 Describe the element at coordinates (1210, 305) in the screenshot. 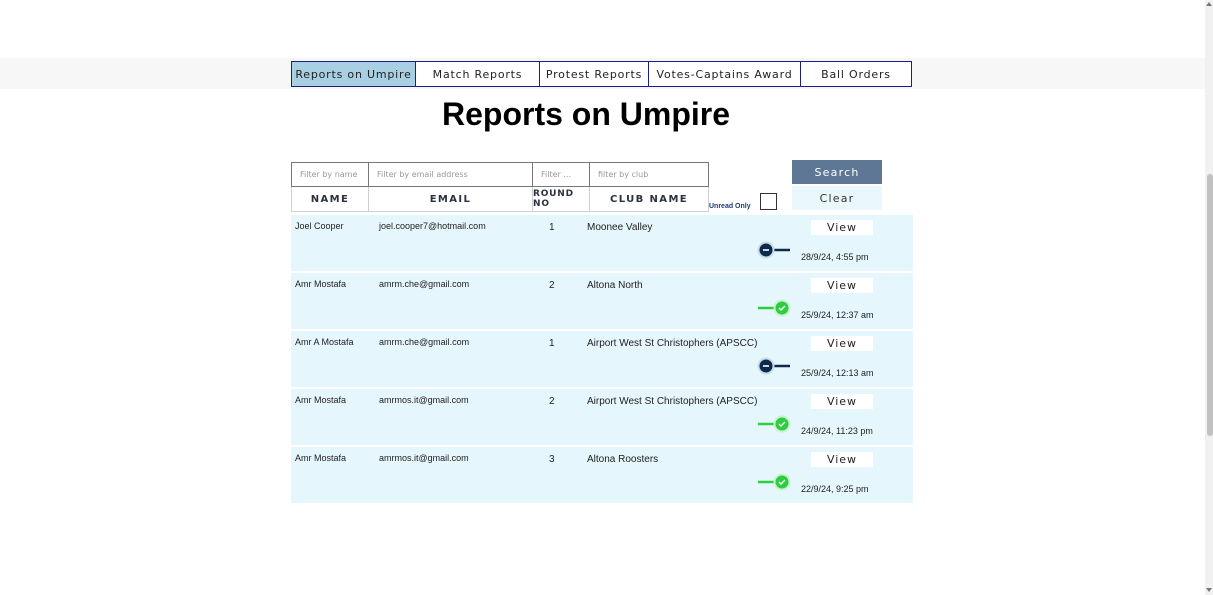

I see `scrollbar-thumb` at that location.